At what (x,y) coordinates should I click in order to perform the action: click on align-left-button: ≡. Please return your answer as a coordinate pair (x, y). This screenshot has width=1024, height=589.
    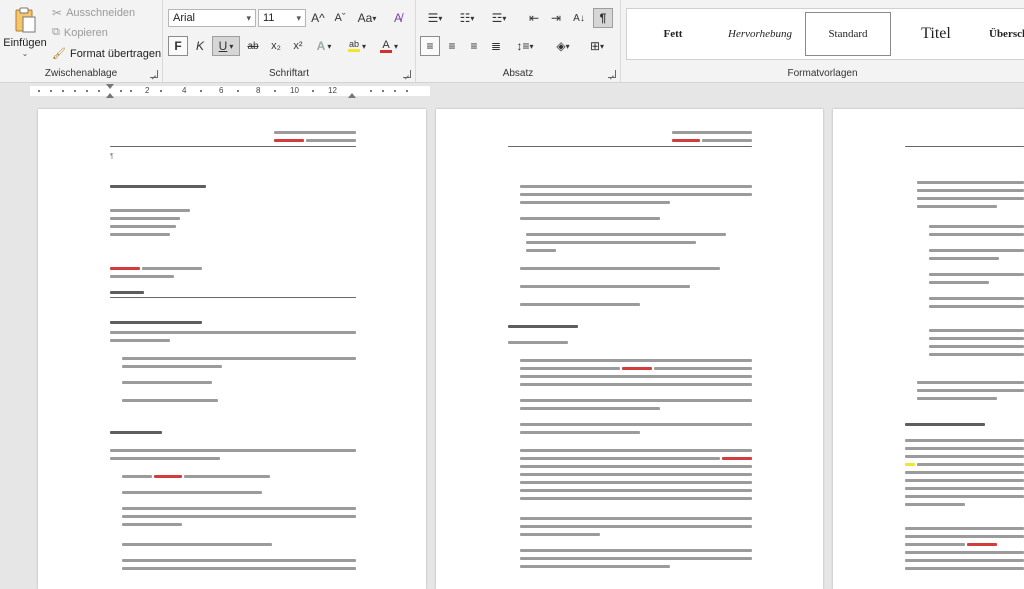
    Looking at the image, I should click on (430, 46).